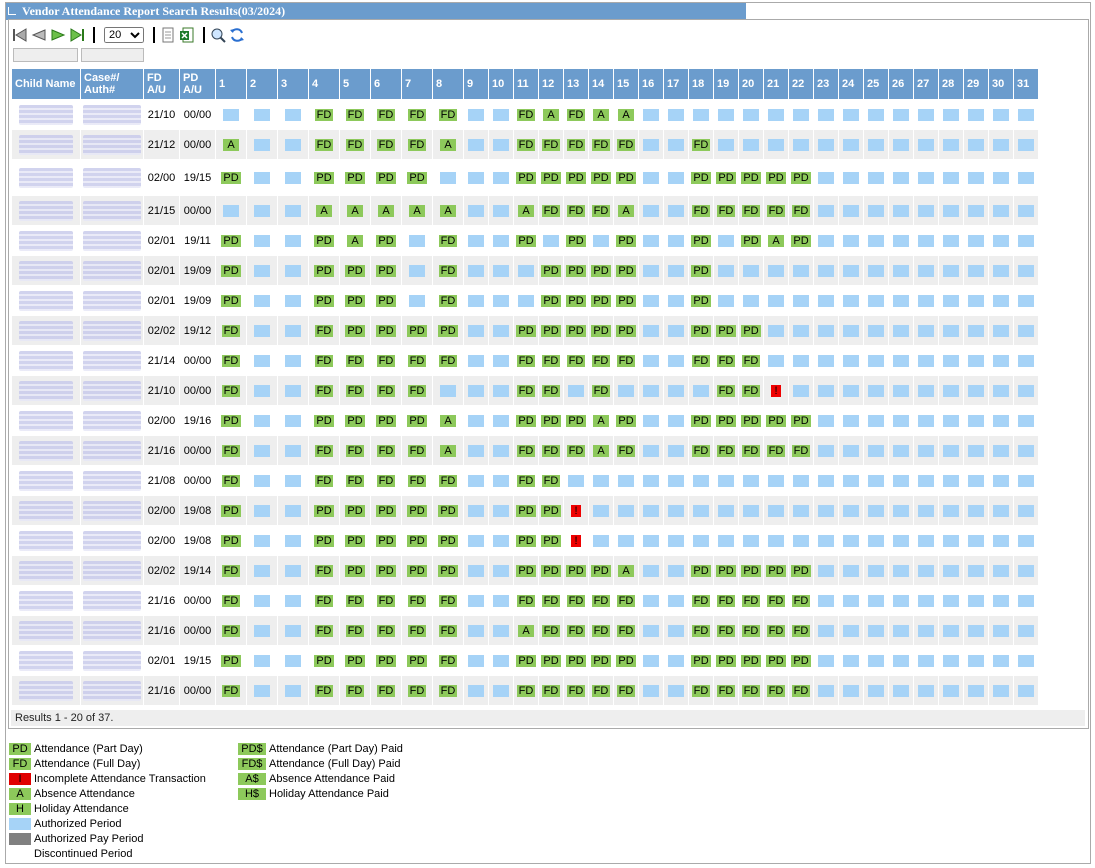 The image size is (1095, 868). What do you see at coordinates (626, 114) in the screenshot?
I see `attendance-cell: A` at bounding box center [626, 114].